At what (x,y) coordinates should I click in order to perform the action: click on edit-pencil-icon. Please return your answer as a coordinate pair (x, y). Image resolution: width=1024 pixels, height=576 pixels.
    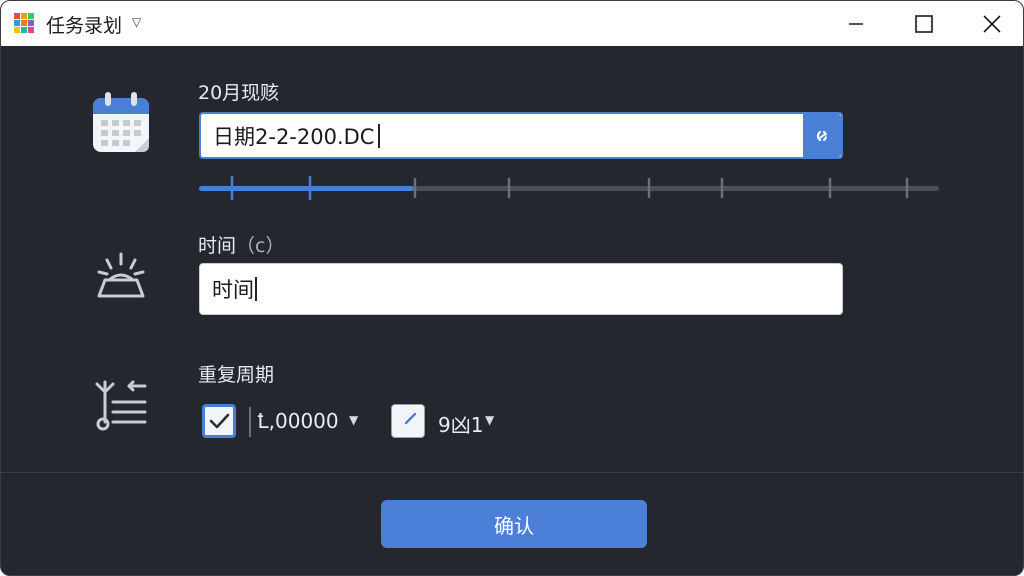
    Looking at the image, I should click on (410, 418).